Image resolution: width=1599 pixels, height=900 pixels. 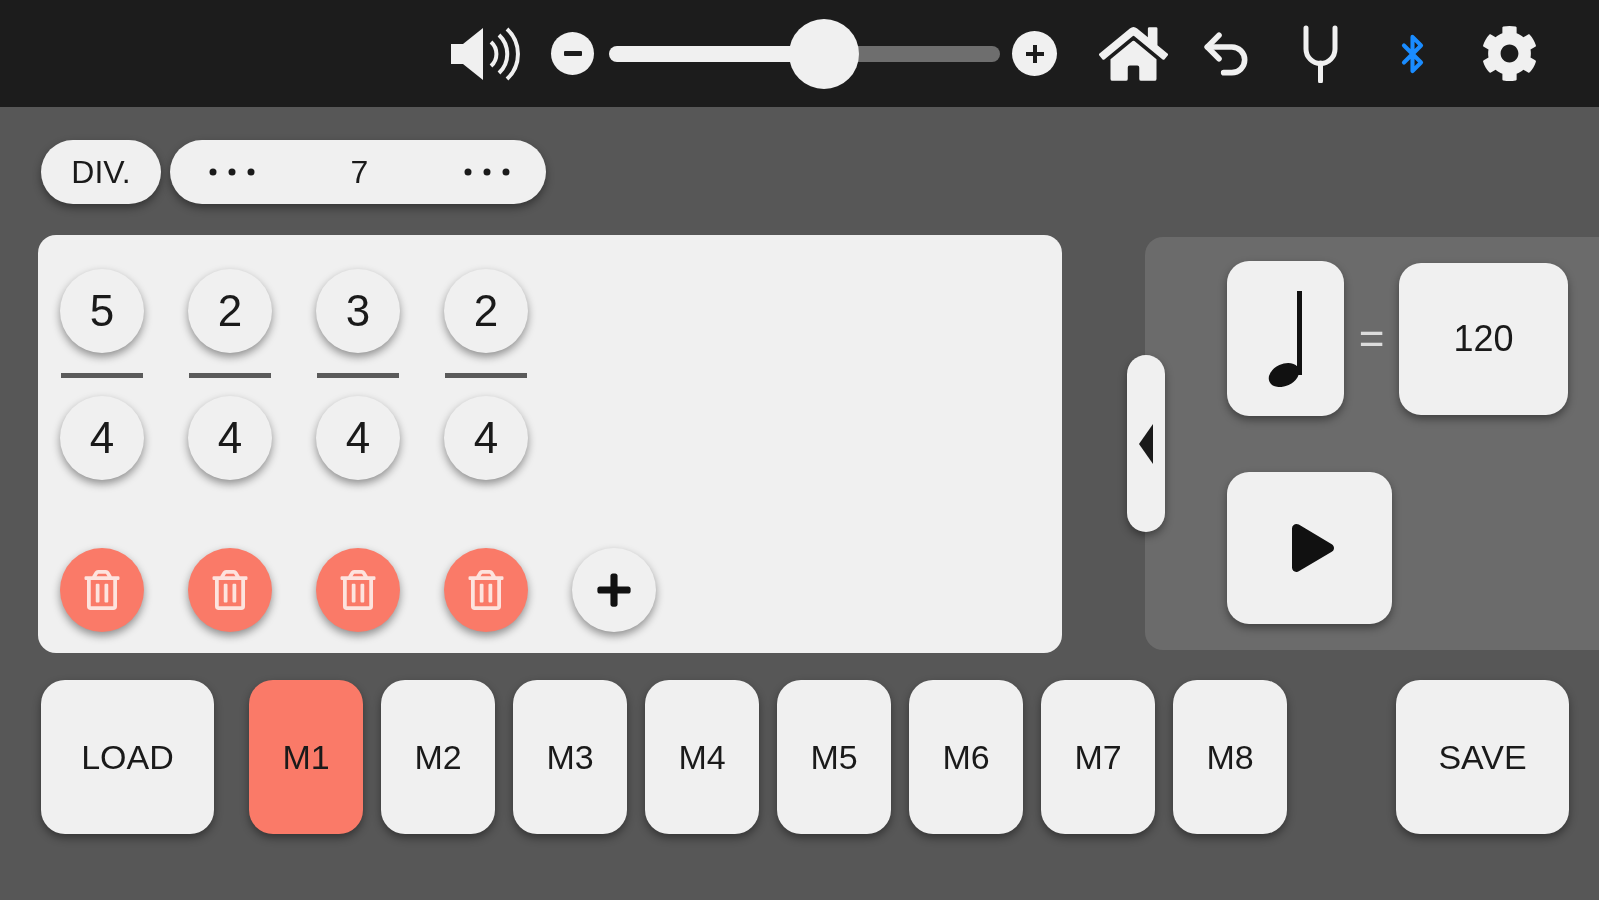 I want to click on memory-slot-button: M8, so click(x=1230, y=757).